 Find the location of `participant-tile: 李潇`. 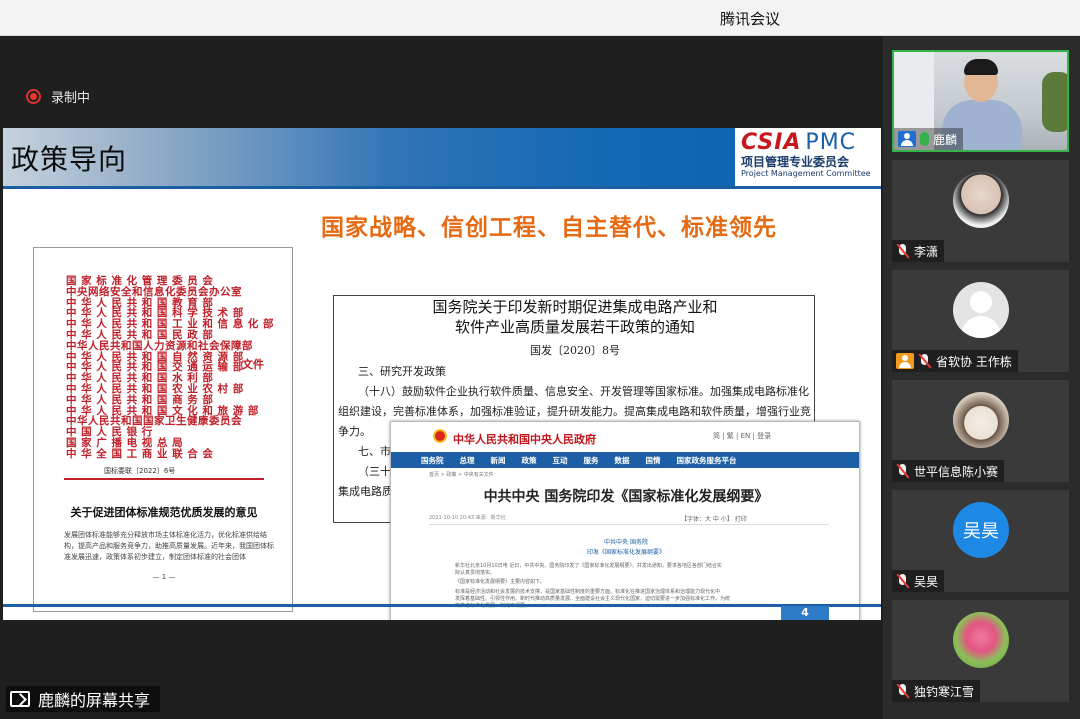

participant-tile: 李潇 is located at coordinates (980, 211).